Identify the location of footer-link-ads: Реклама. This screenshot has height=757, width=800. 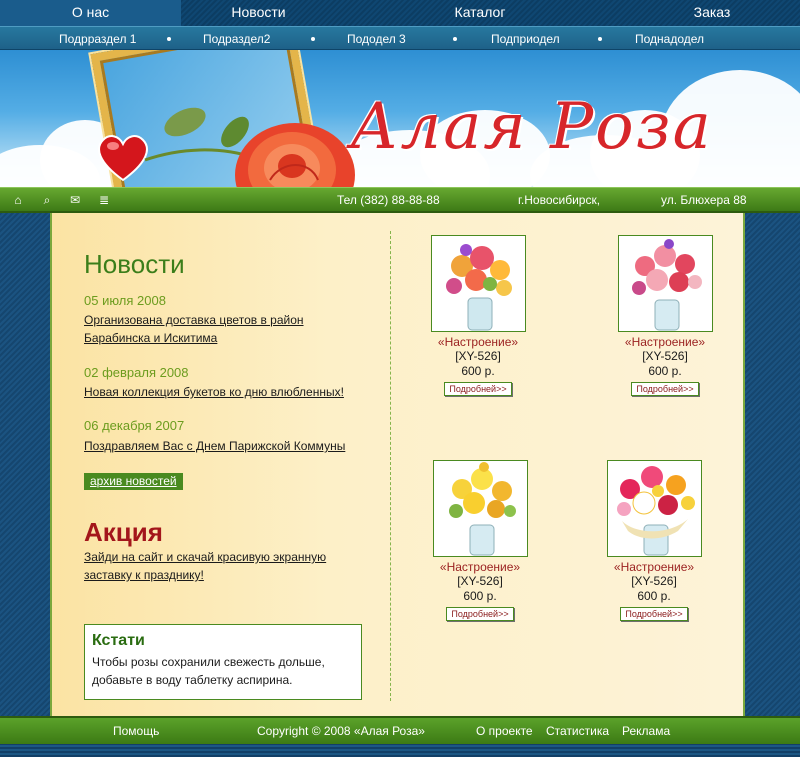
(646, 731).